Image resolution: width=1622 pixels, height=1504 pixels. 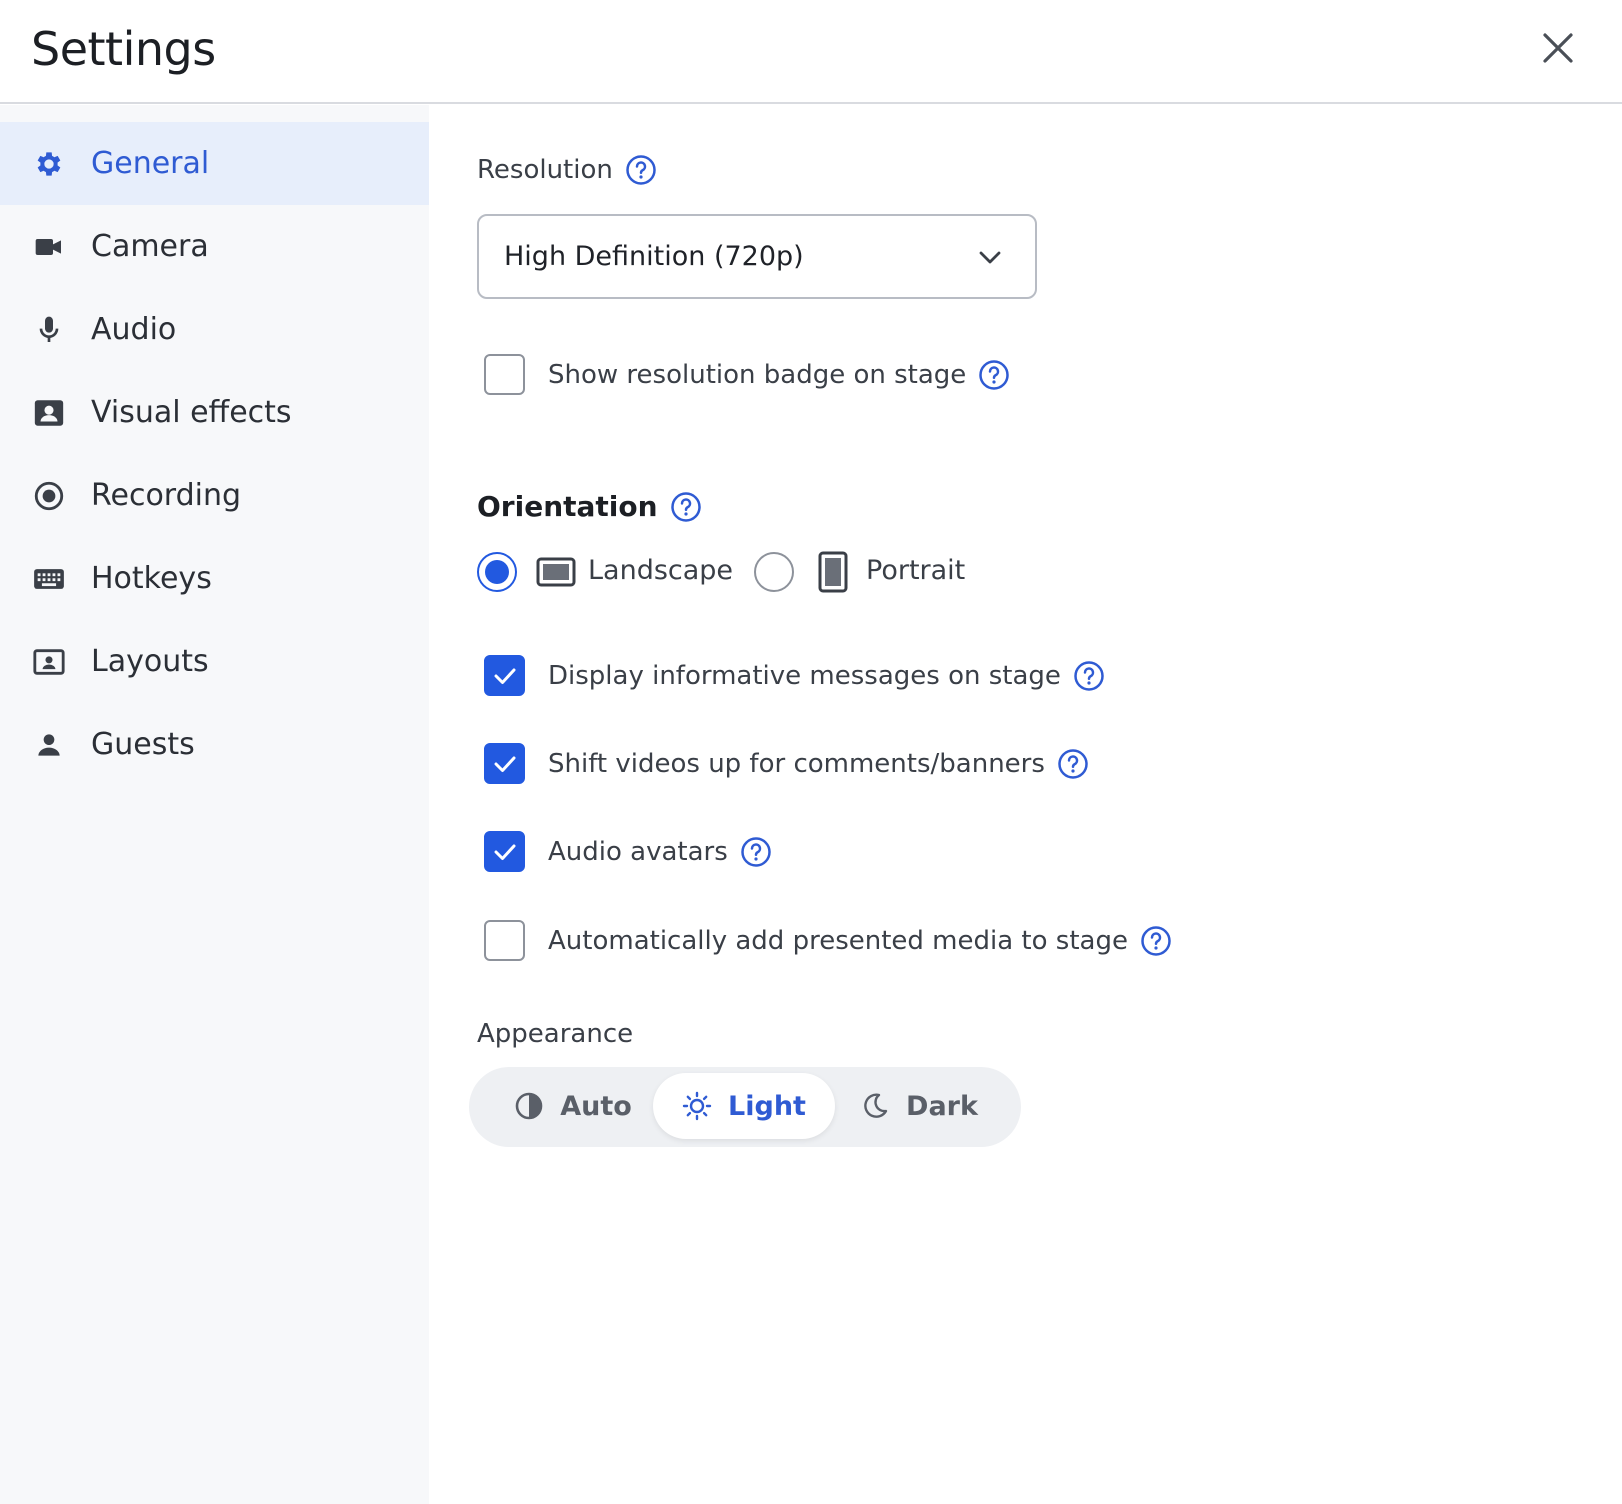 What do you see at coordinates (214, 329) in the screenshot?
I see `sidebar-item-audio: Audio` at bounding box center [214, 329].